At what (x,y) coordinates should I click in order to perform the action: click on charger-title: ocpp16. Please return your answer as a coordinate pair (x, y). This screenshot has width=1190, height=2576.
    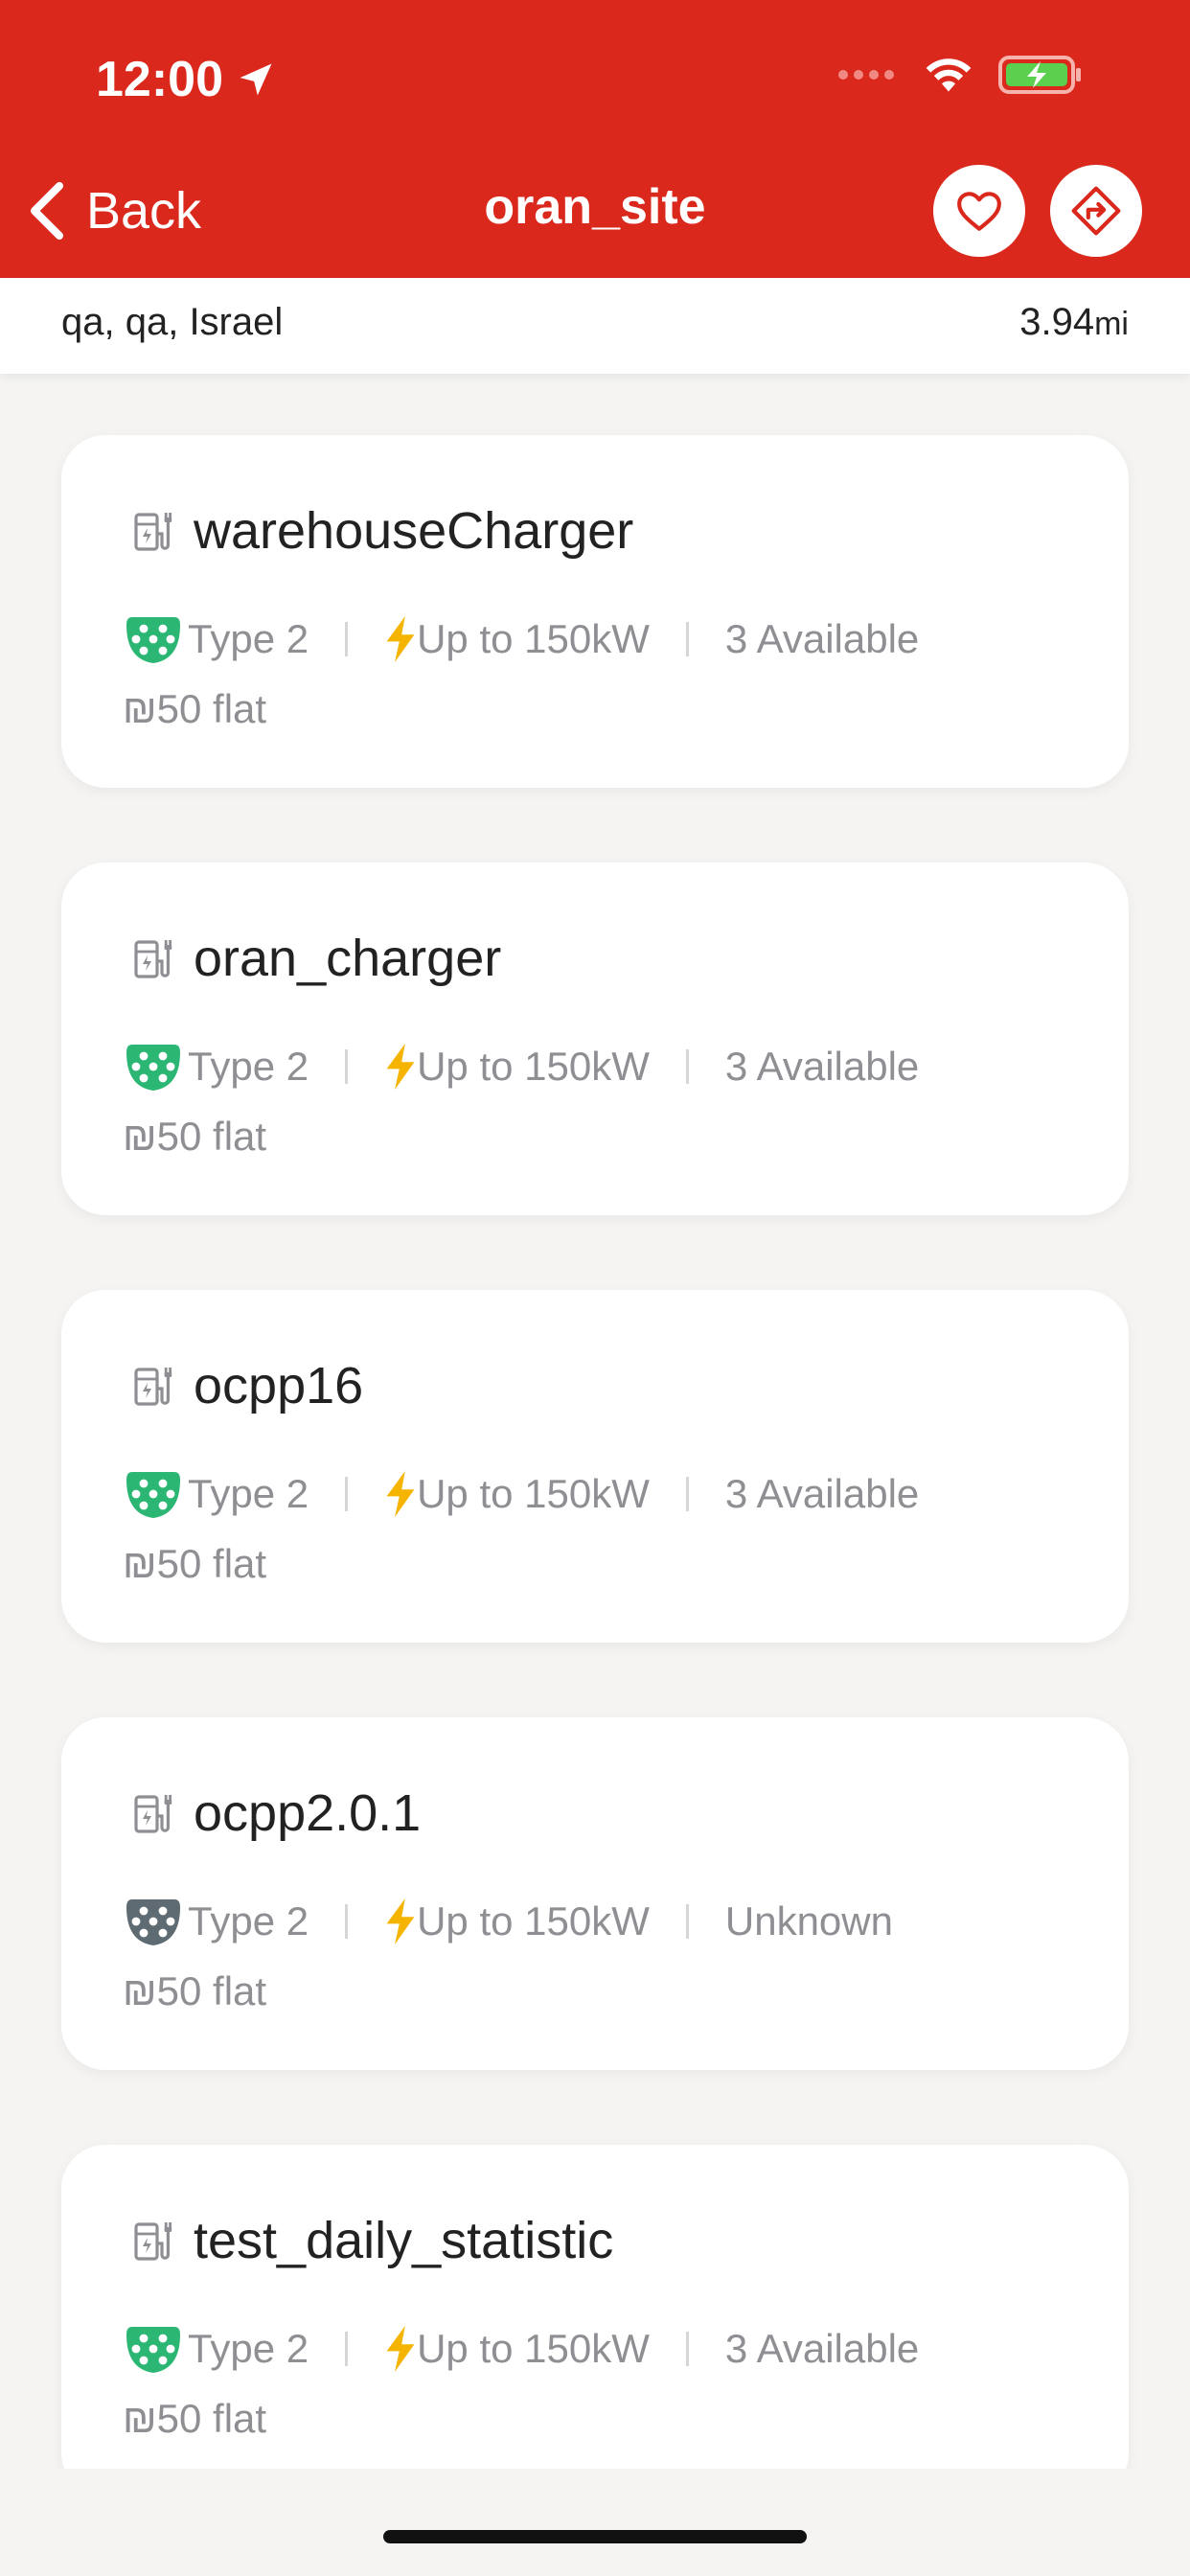
    Looking at the image, I should click on (247, 1385).